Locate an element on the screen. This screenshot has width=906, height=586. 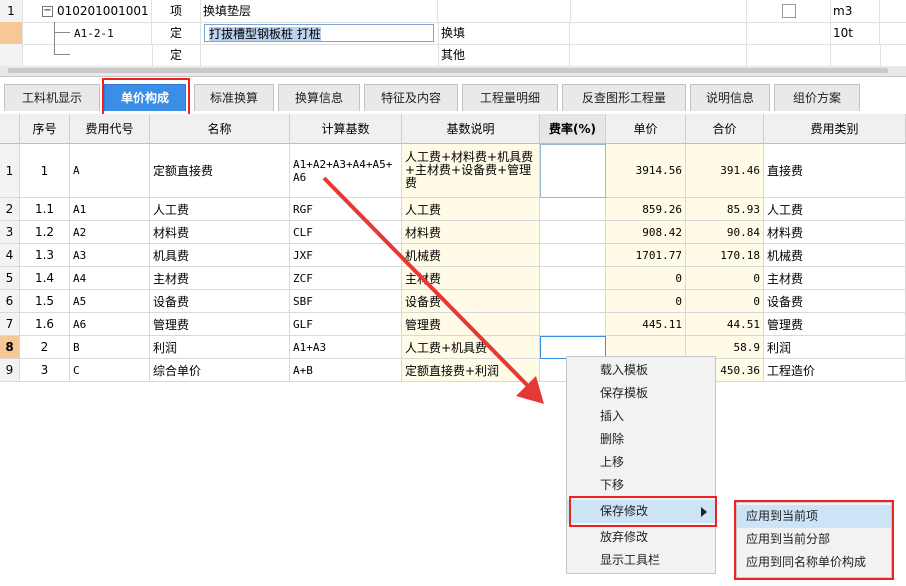
context-menu: 载入模板 保存模板 插入 删除 上移 下移 保存修改 放弃修改 显示工具栏 is located at coordinates (641, 465).